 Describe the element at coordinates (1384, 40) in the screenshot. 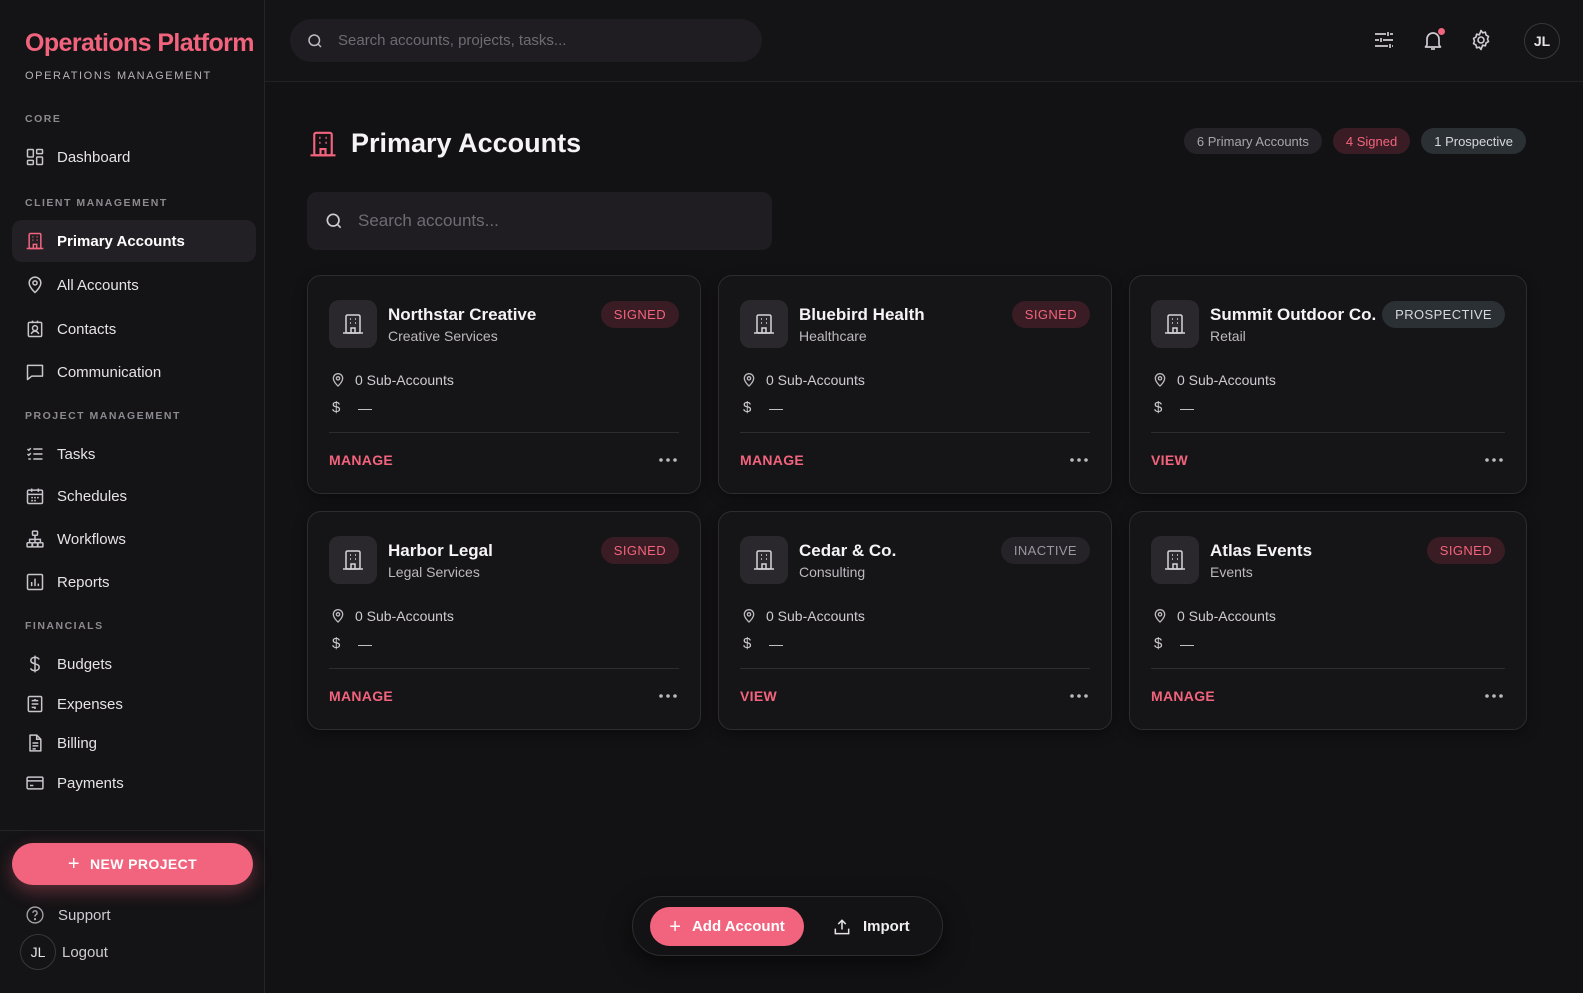

I see `filter-sliders-icon` at that location.